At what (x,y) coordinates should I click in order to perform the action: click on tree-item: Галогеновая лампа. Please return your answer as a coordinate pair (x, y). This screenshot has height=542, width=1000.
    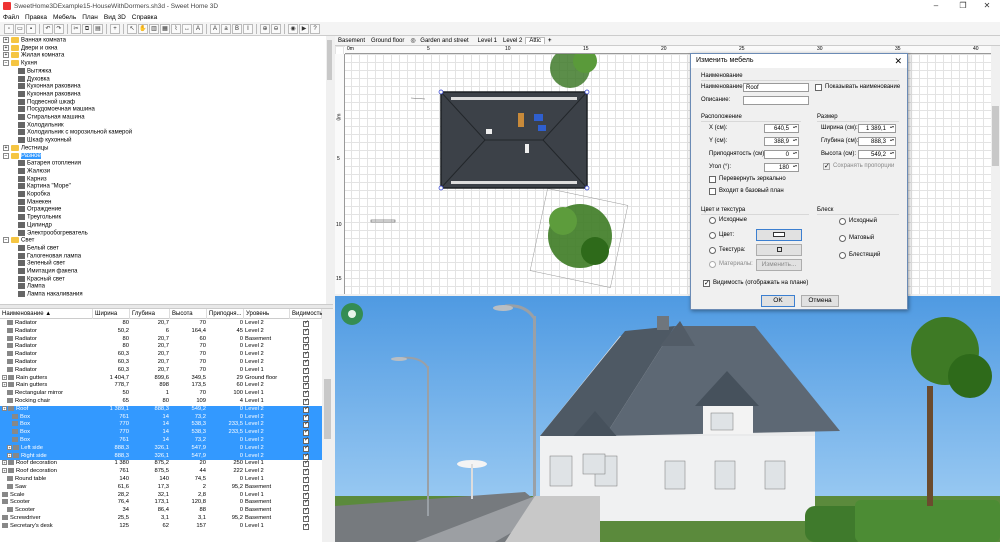
    Looking at the image, I should click on (49, 256).